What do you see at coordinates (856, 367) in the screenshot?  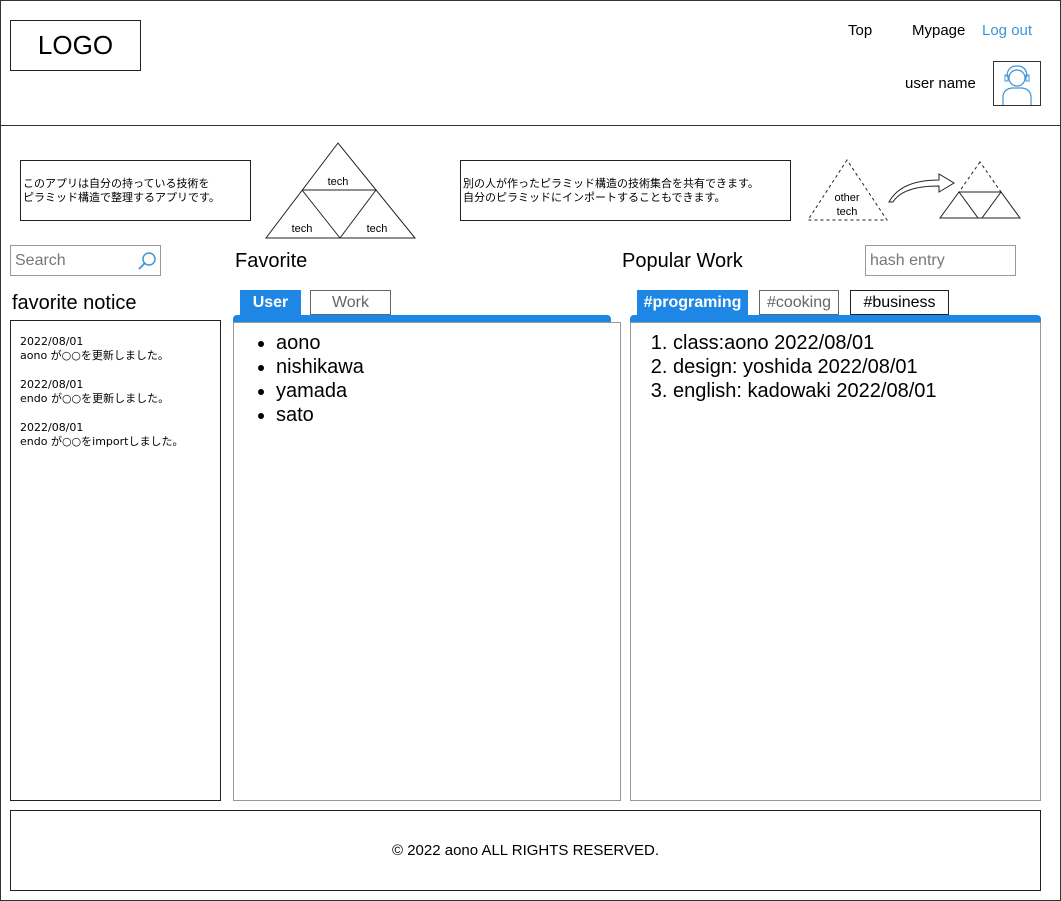 I see `popular-work-item: design: yoshida 2022/08/01` at bounding box center [856, 367].